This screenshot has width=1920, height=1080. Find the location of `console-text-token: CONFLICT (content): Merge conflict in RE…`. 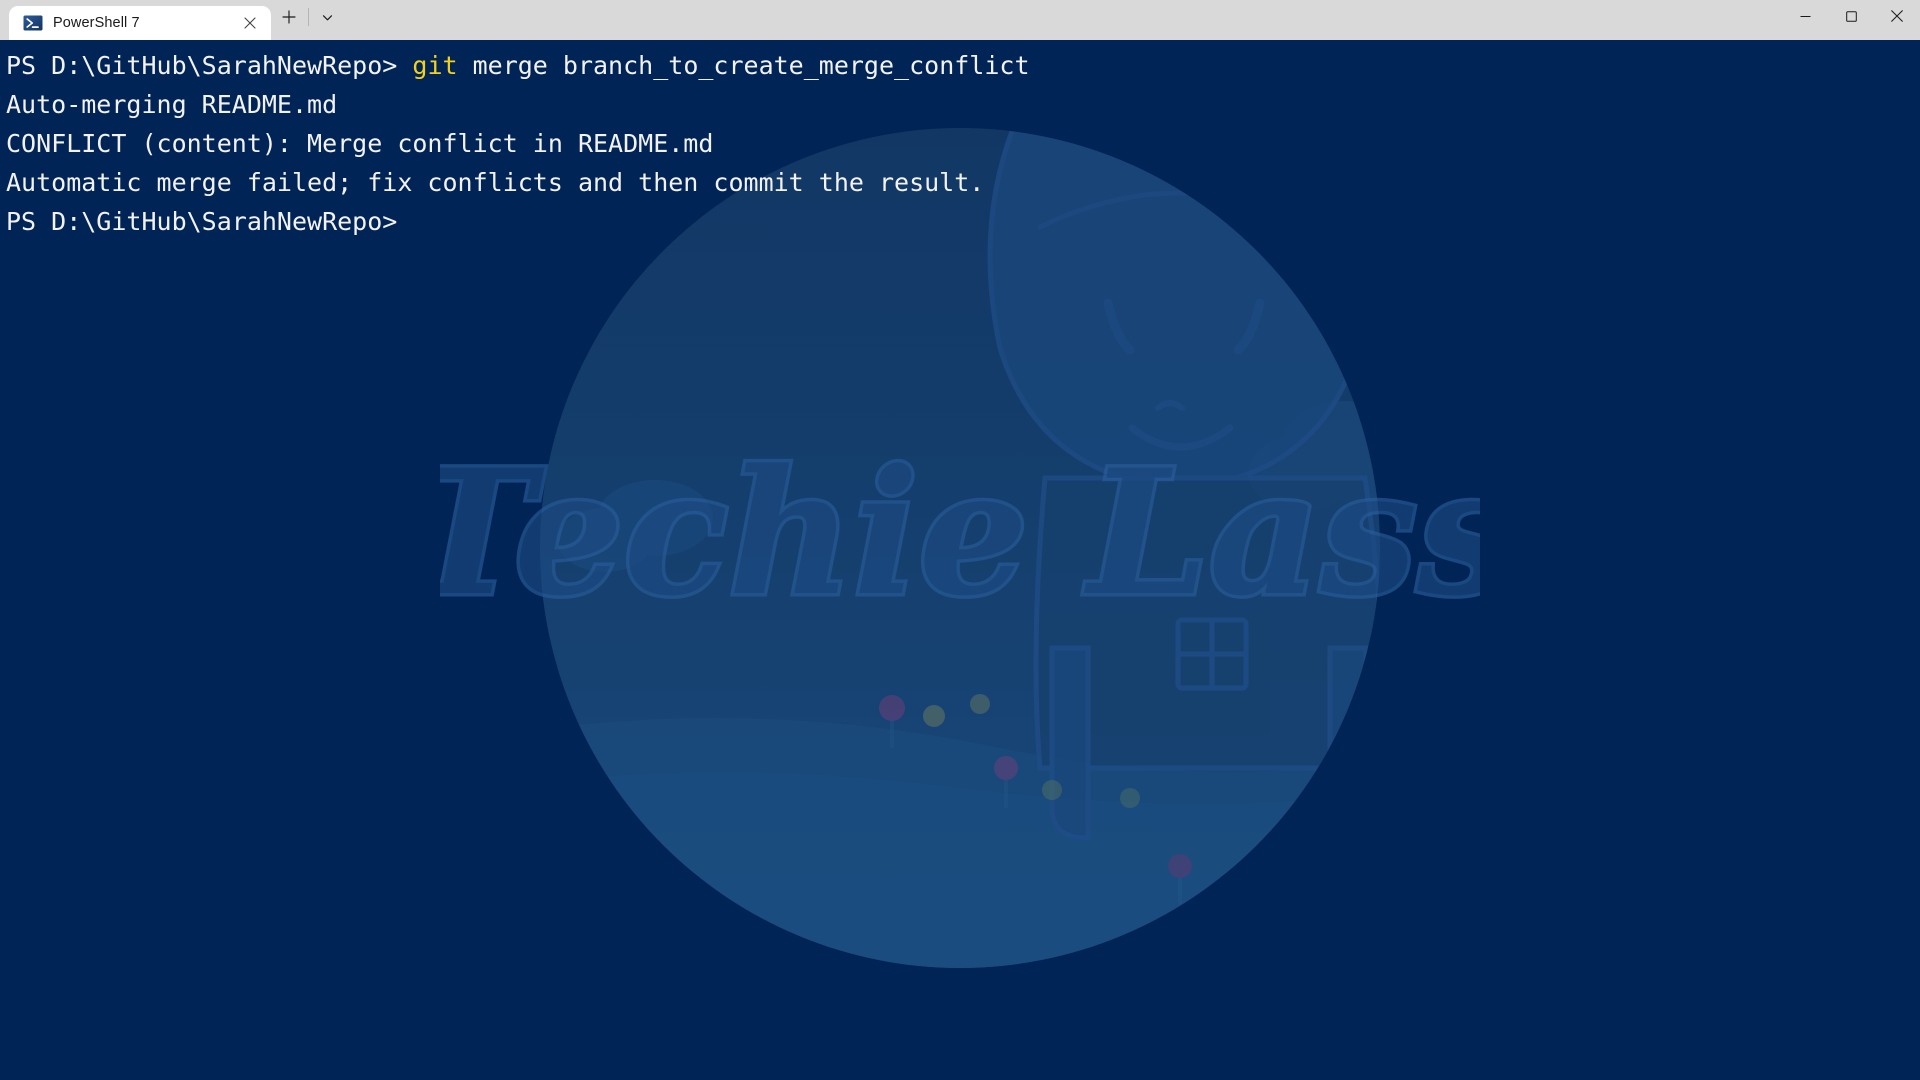

console-text-token: CONFLICT (content): Merge conflict in RE… is located at coordinates (360, 143).